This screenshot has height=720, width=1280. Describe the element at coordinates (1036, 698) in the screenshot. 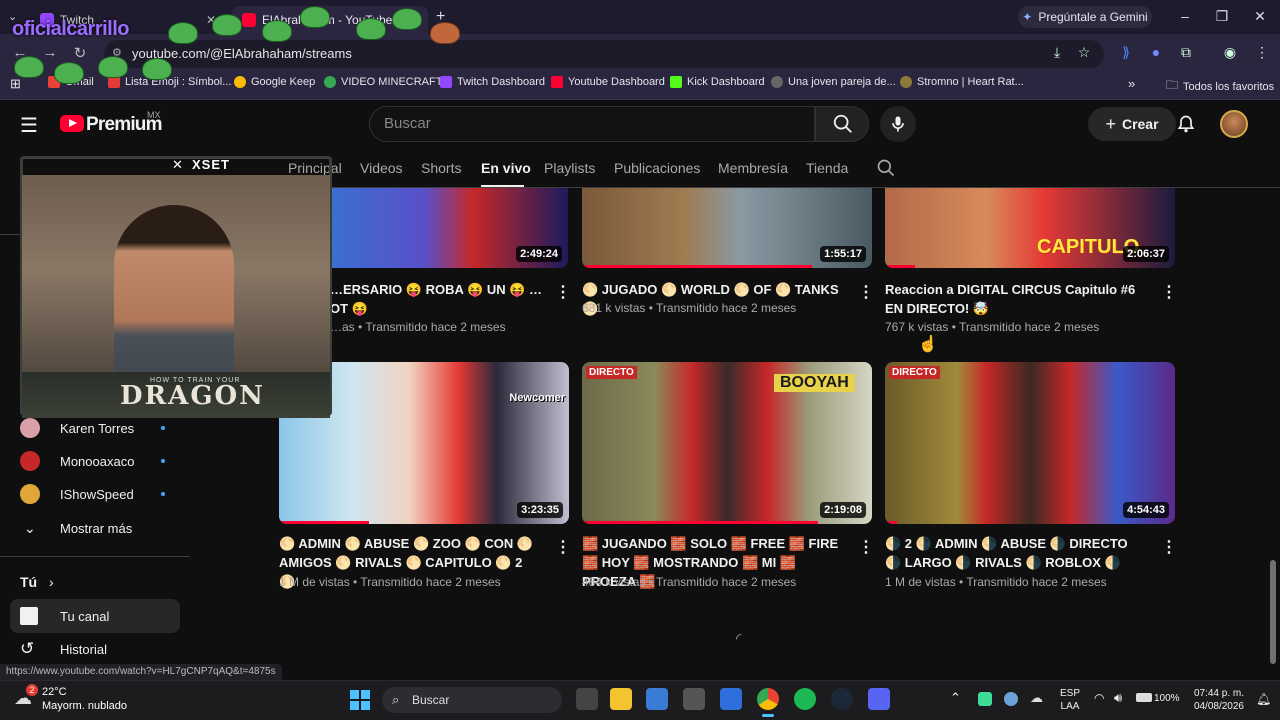

I see `tray-cloud-icon: ☁` at that location.